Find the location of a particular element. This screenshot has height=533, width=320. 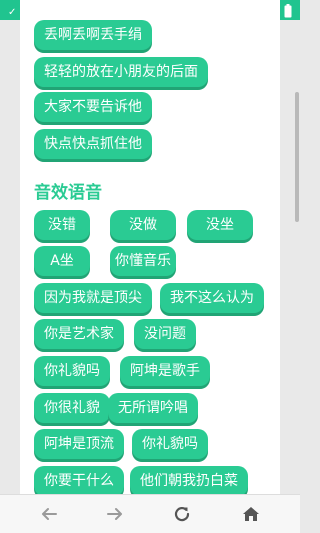

back-arrow-icon is located at coordinates (49, 514).